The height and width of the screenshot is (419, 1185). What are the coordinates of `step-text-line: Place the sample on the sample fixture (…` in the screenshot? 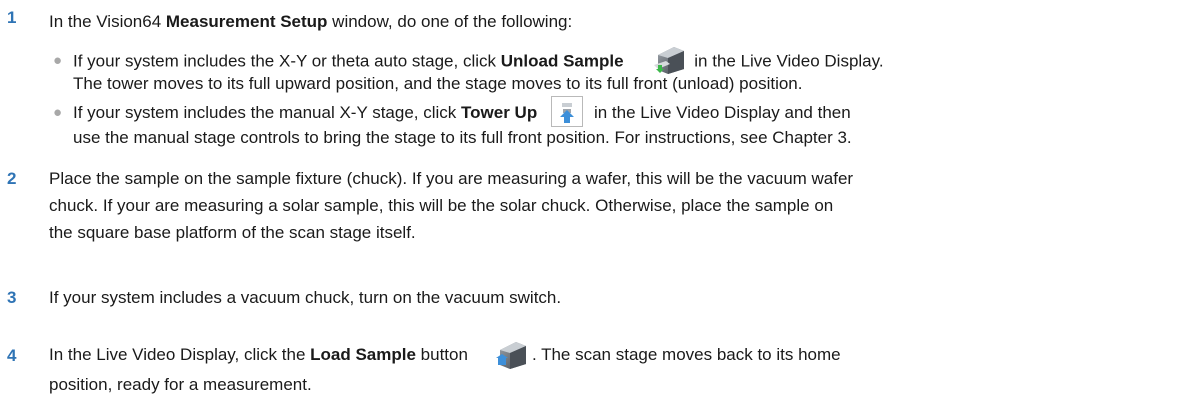 It's located at (451, 178).